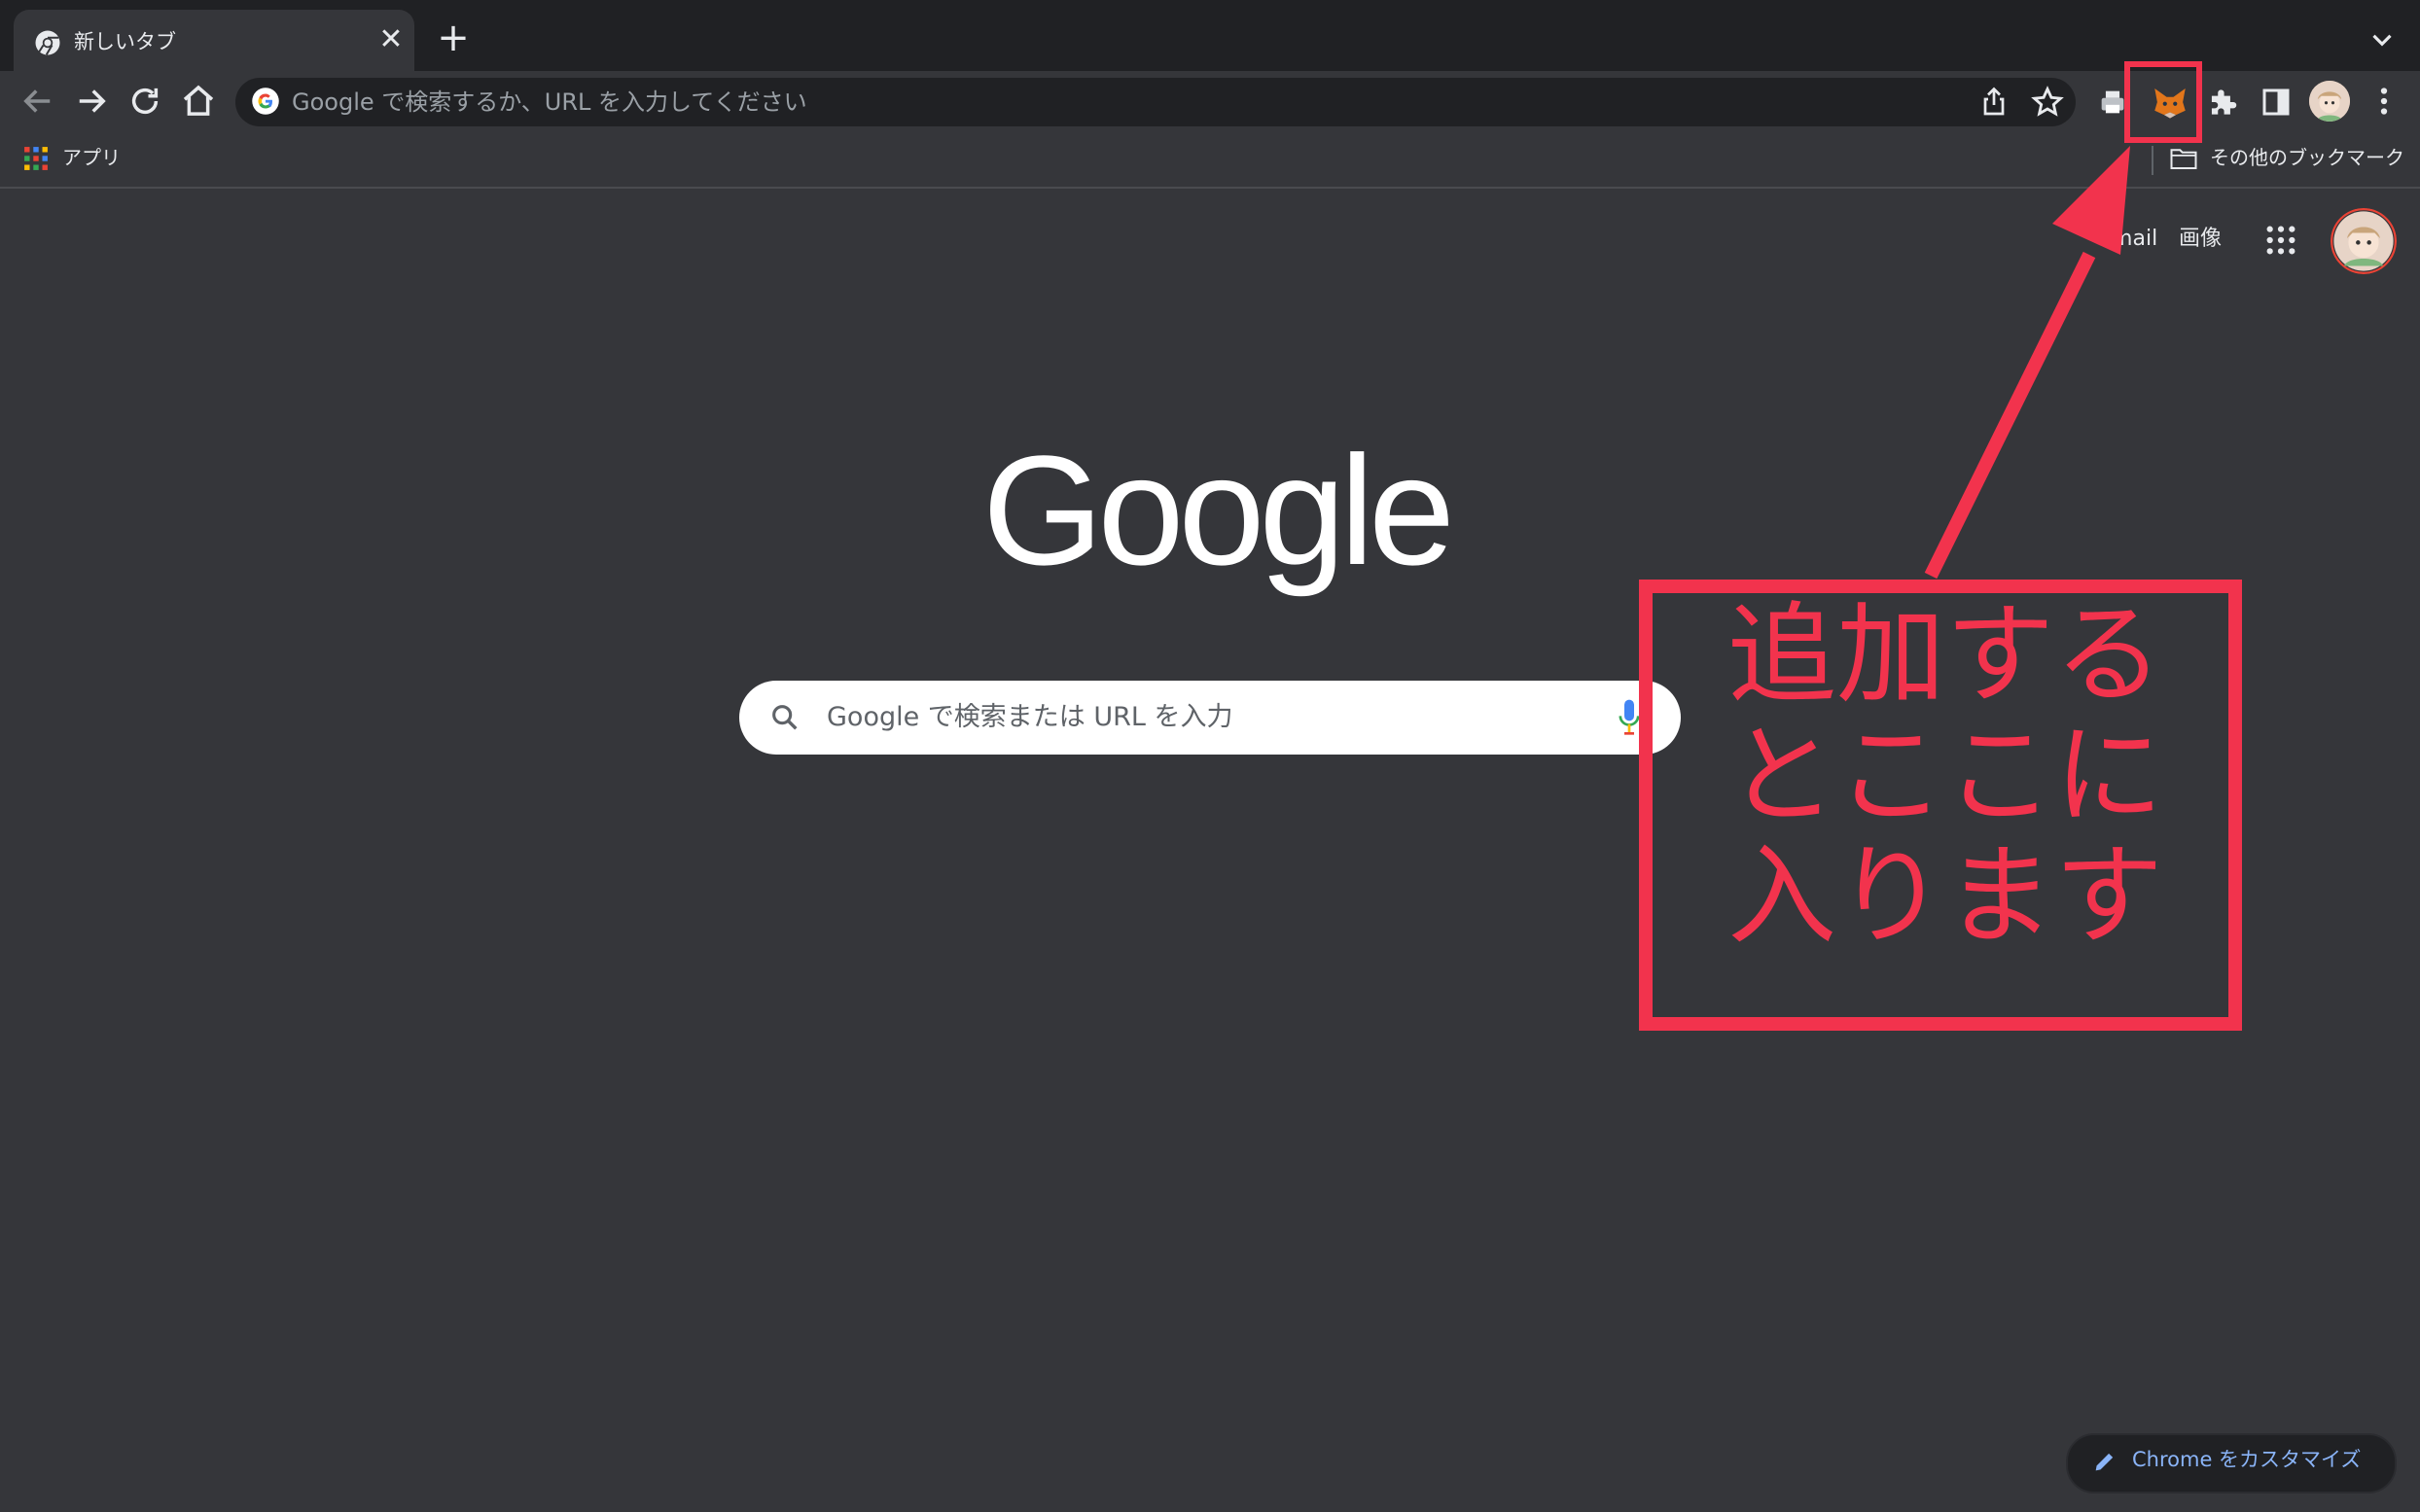  I want to click on apps-grid-icon, so click(36, 158).